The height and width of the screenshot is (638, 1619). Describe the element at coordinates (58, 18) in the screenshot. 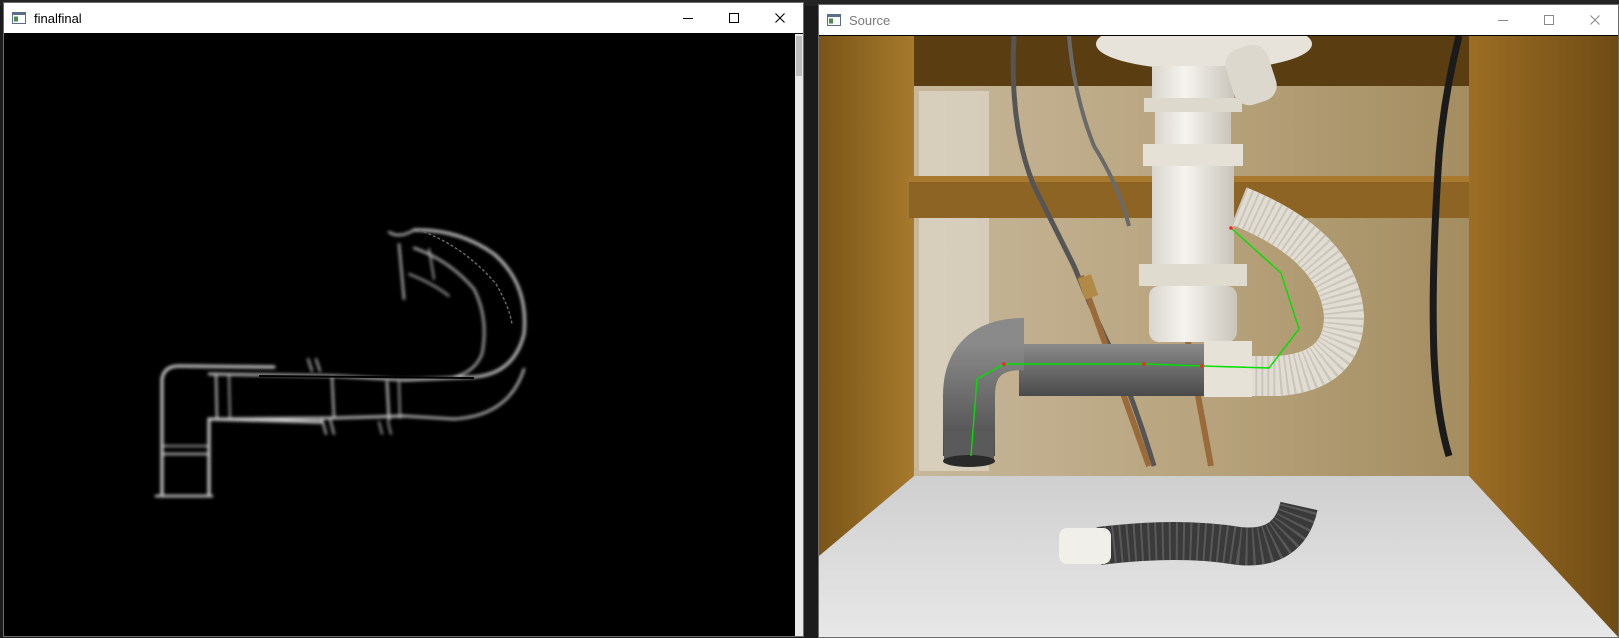

I see `window-title: finalfinal` at that location.